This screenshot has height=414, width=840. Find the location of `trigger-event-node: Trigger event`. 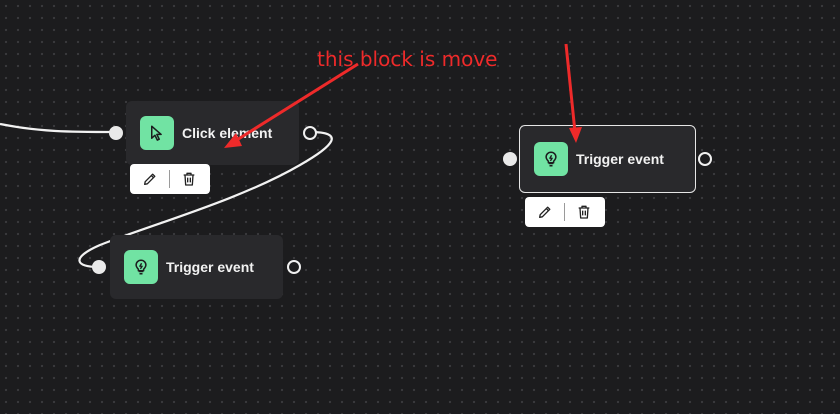

trigger-event-node: Trigger event is located at coordinates (196, 267).